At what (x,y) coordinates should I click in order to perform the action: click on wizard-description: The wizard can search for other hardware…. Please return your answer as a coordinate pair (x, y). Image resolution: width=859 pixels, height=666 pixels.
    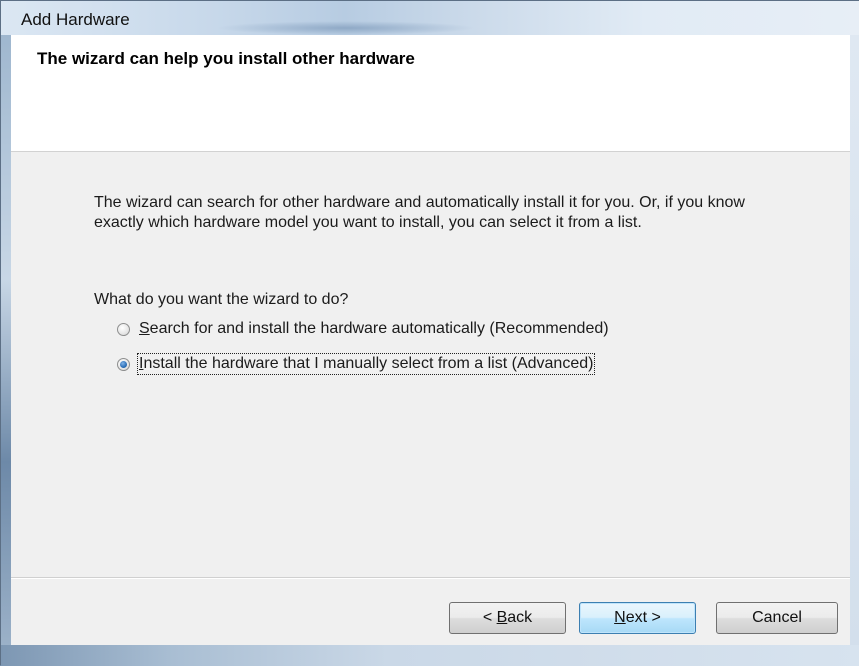
    Looking at the image, I should click on (419, 212).